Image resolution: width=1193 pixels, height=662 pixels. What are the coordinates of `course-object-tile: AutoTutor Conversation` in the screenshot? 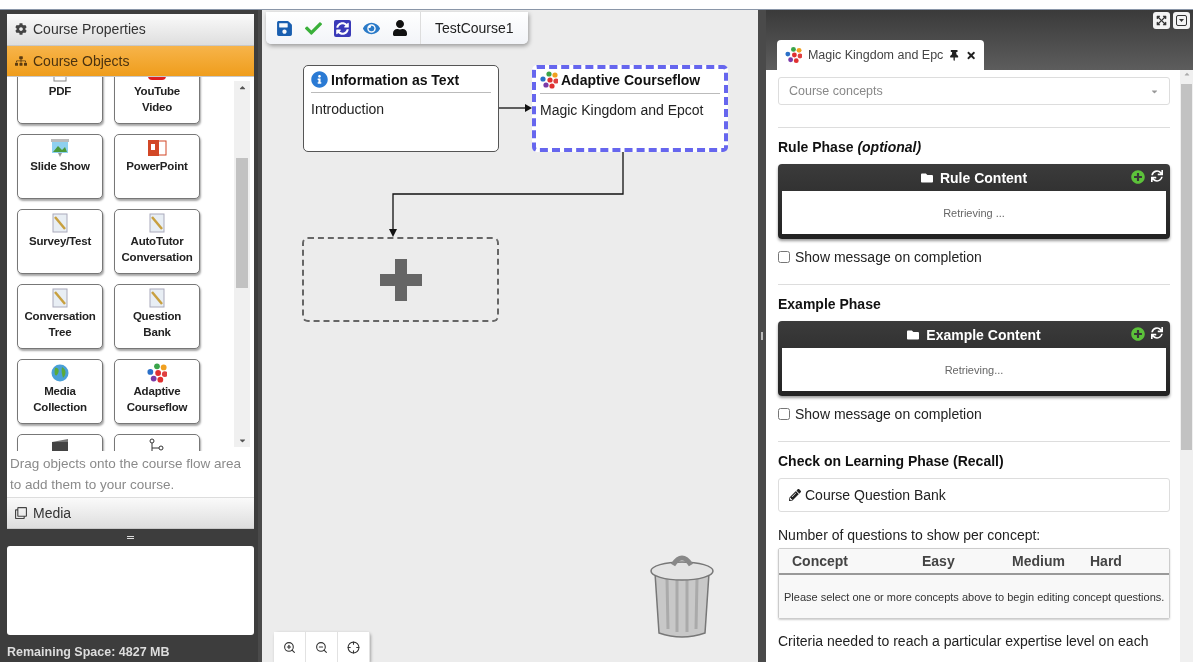 It's located at (157, 242).